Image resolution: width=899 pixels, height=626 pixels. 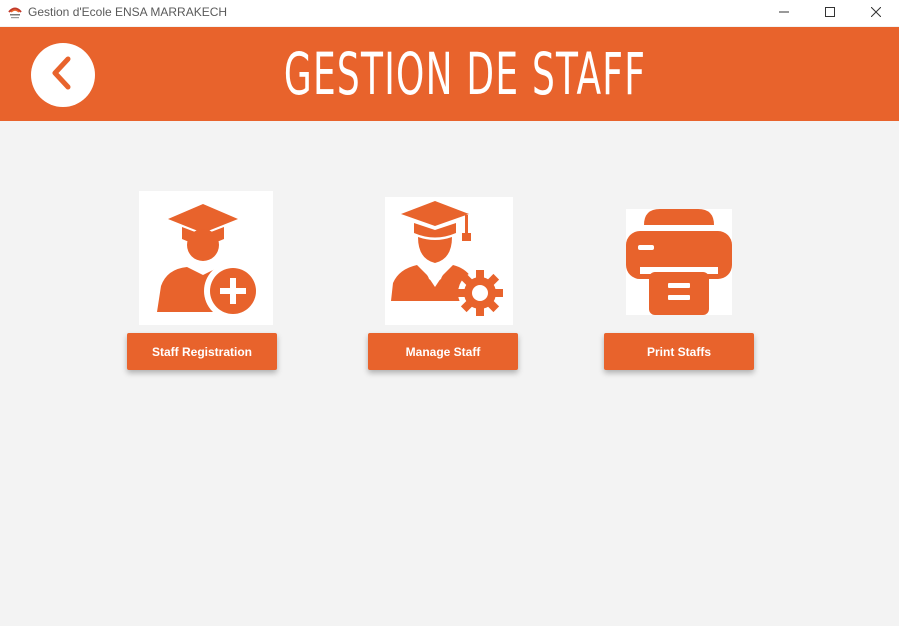 What do you see at coordinates (449, 13) in the screenshot?
I see `window-titlebar: Gestion d'Ecole ENSA MARRAKECH` at bounding box center [449, 13].